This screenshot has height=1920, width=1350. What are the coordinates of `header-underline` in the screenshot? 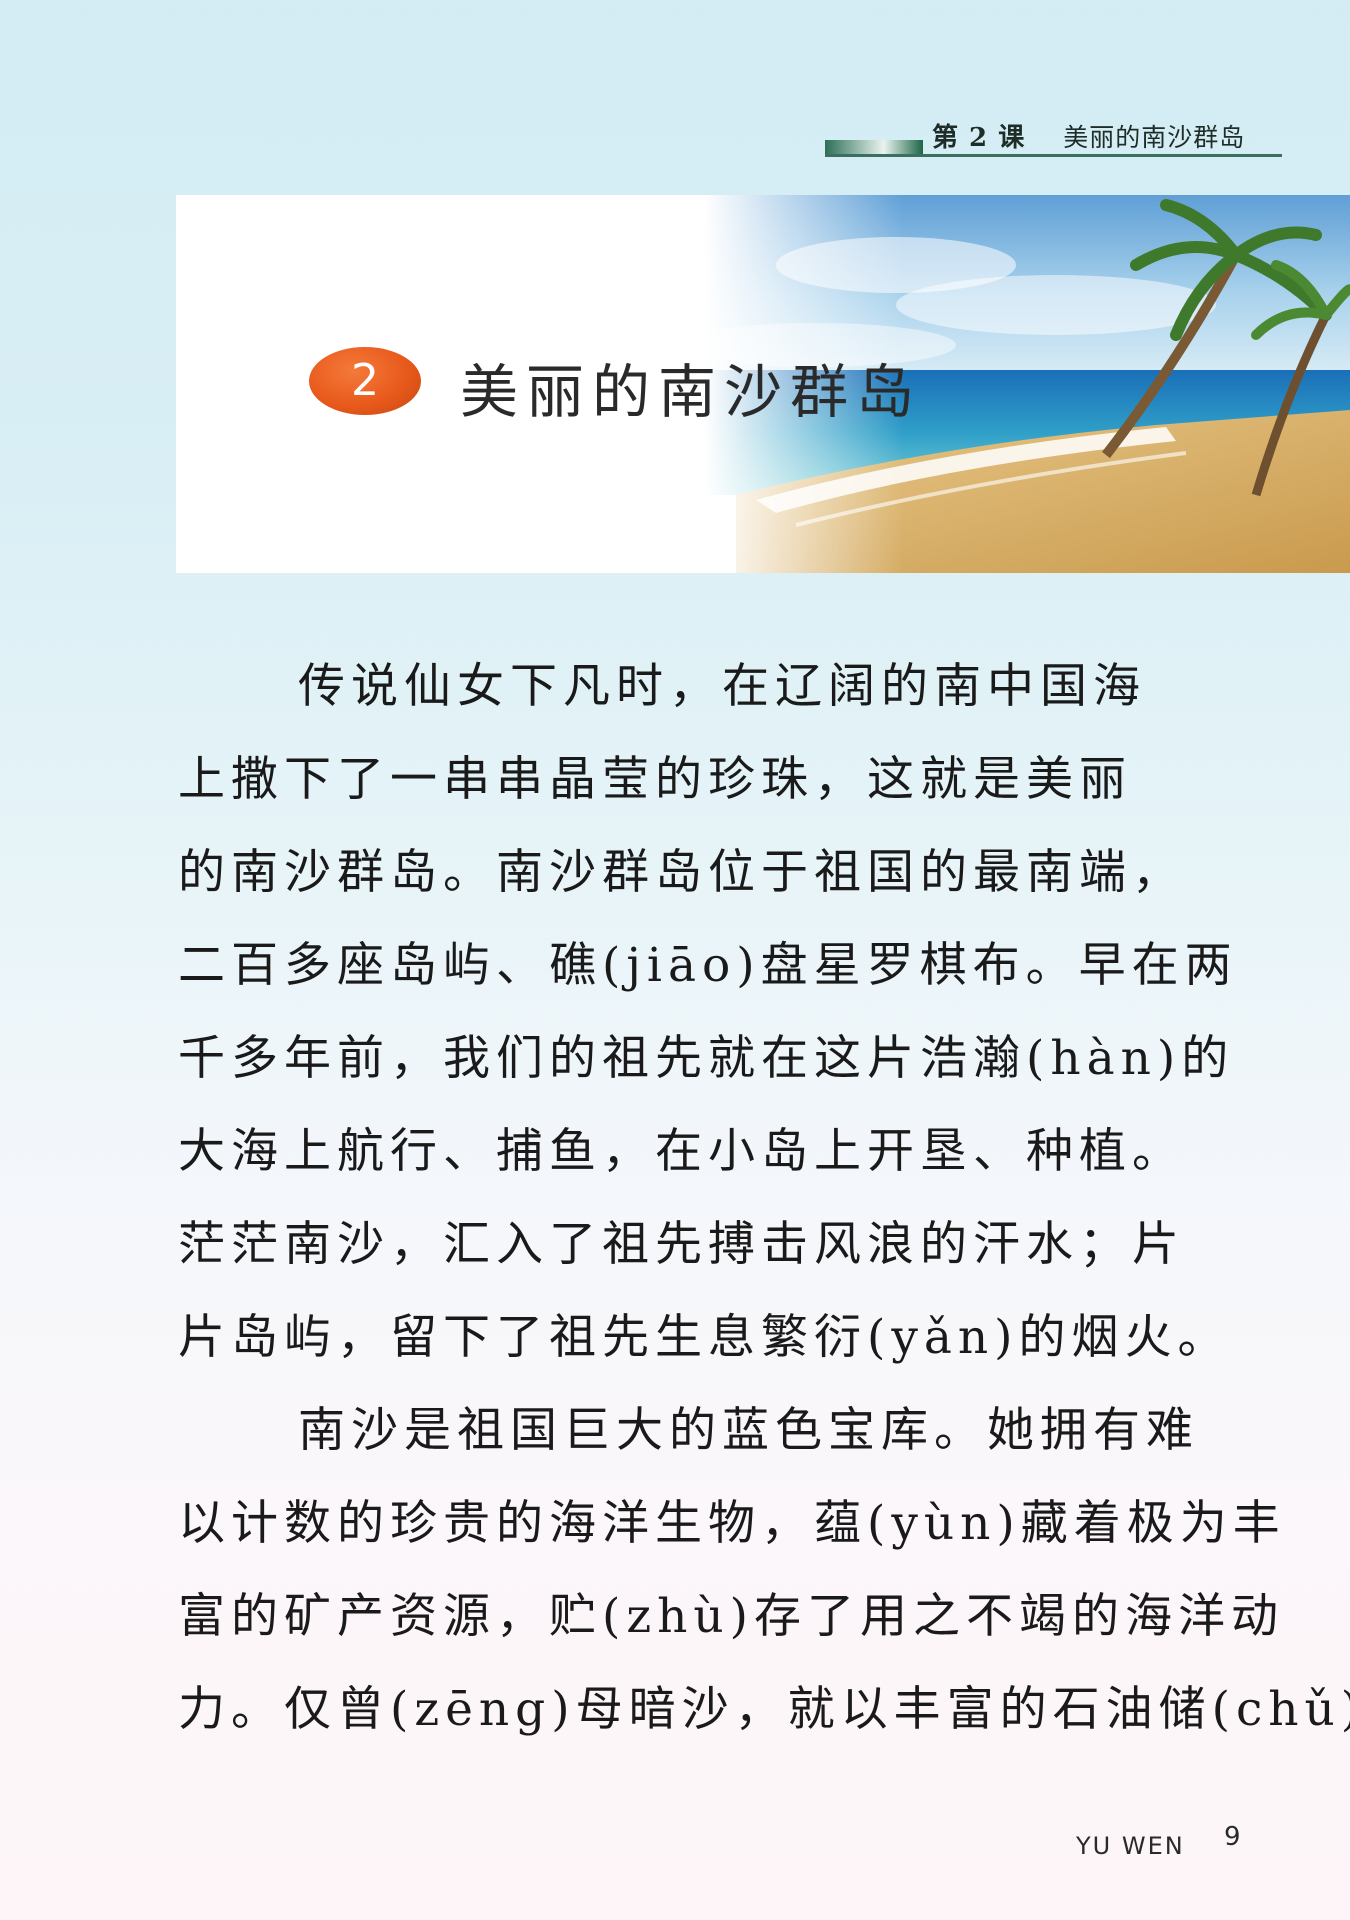 It's located at (1053, 155).